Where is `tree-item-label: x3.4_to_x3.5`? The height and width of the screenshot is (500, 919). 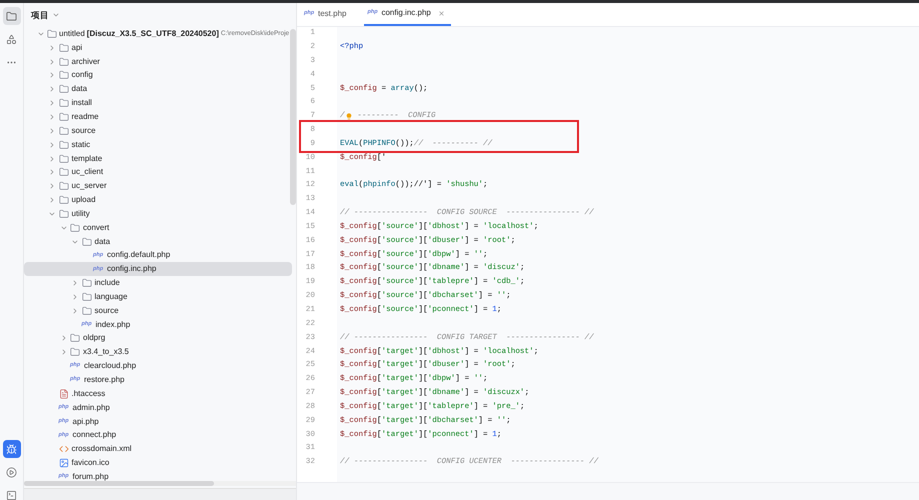
tree-item-label: x3.4_to_x3.5 is located at coordinates (106, 352).